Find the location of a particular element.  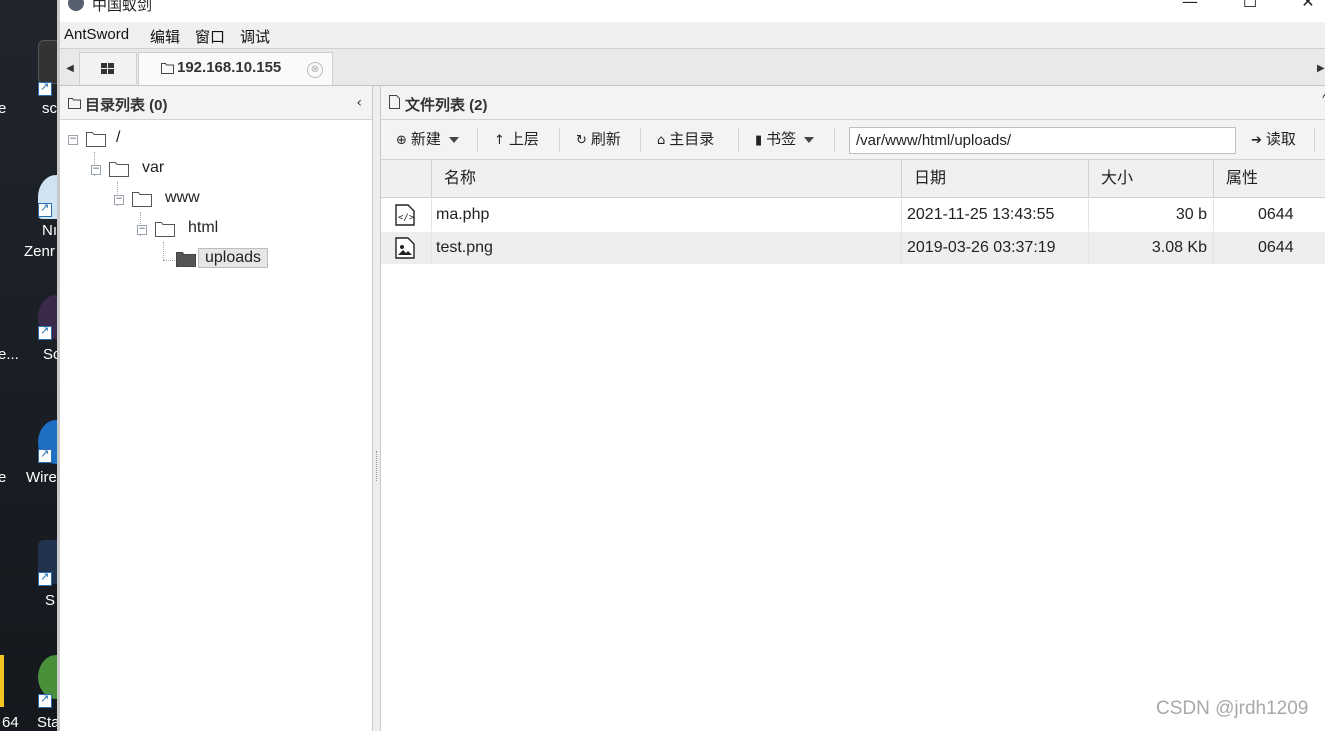

file-name: test.png is located at coordinates (666, 248).